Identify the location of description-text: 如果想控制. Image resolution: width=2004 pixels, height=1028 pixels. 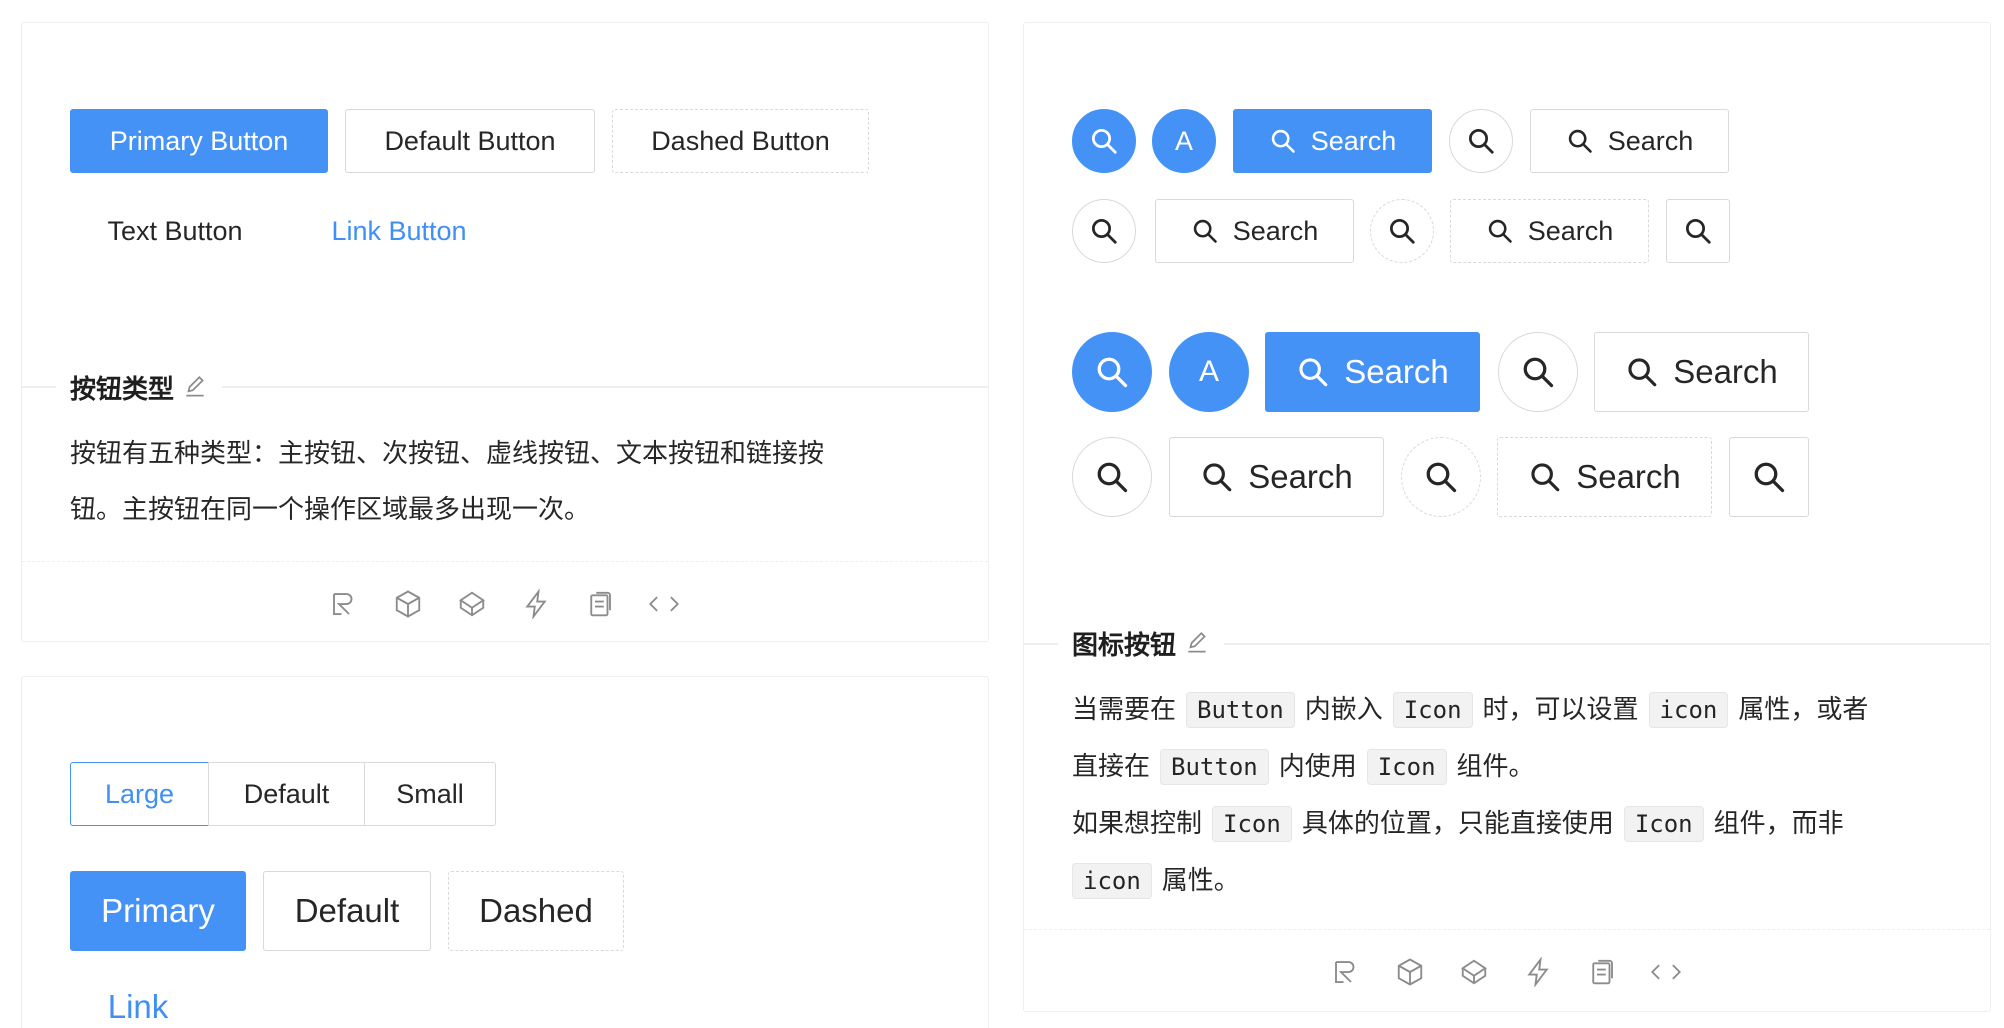
(1137, 823).